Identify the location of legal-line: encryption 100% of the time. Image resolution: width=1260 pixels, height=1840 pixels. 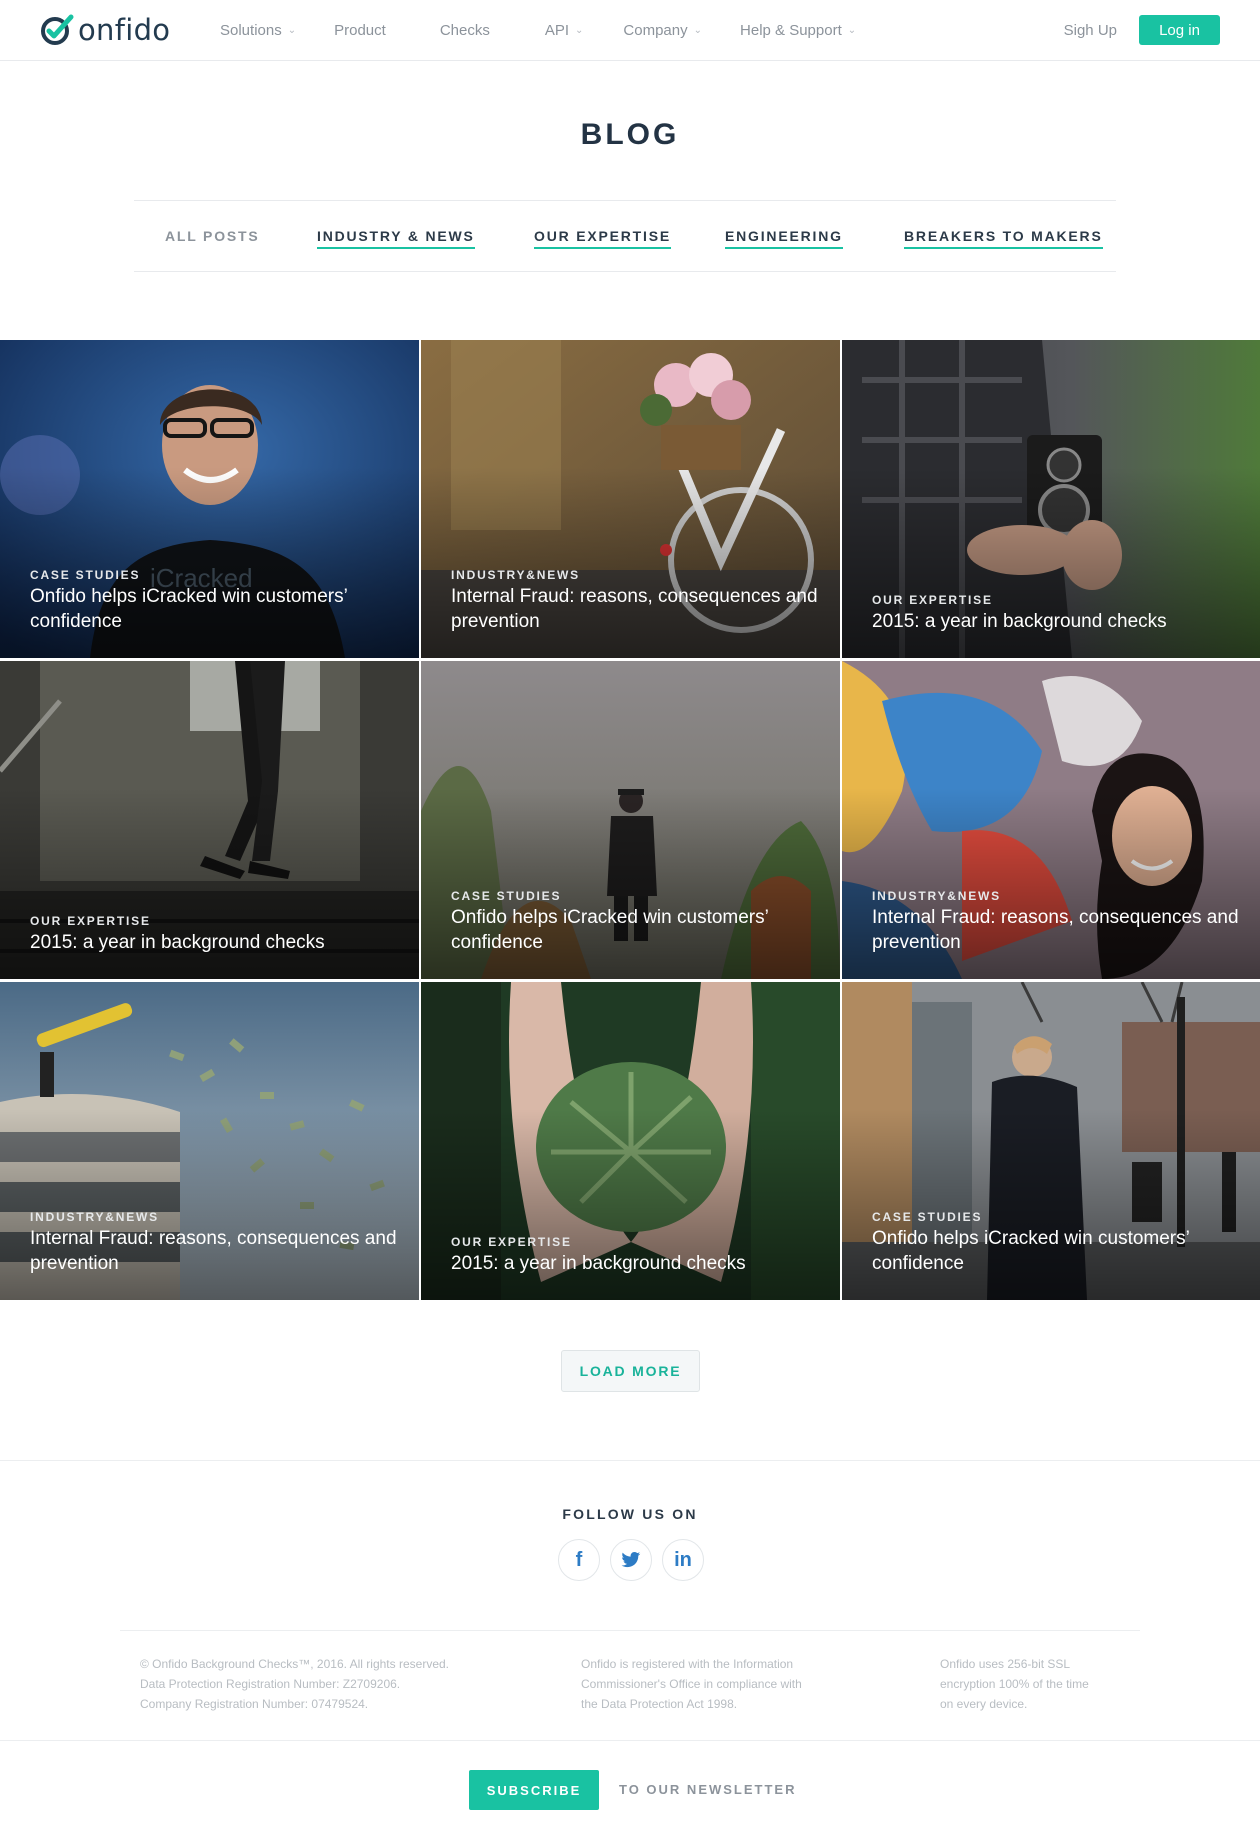
(1014, 1684).